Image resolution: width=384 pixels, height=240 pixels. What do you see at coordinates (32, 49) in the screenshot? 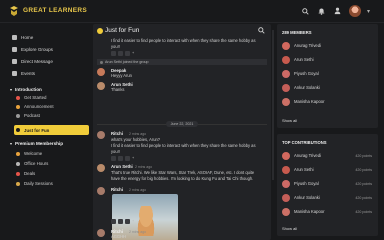
I see `sidebar-item-explore-groups: Explore Groups` at bounding box center [32, 49].